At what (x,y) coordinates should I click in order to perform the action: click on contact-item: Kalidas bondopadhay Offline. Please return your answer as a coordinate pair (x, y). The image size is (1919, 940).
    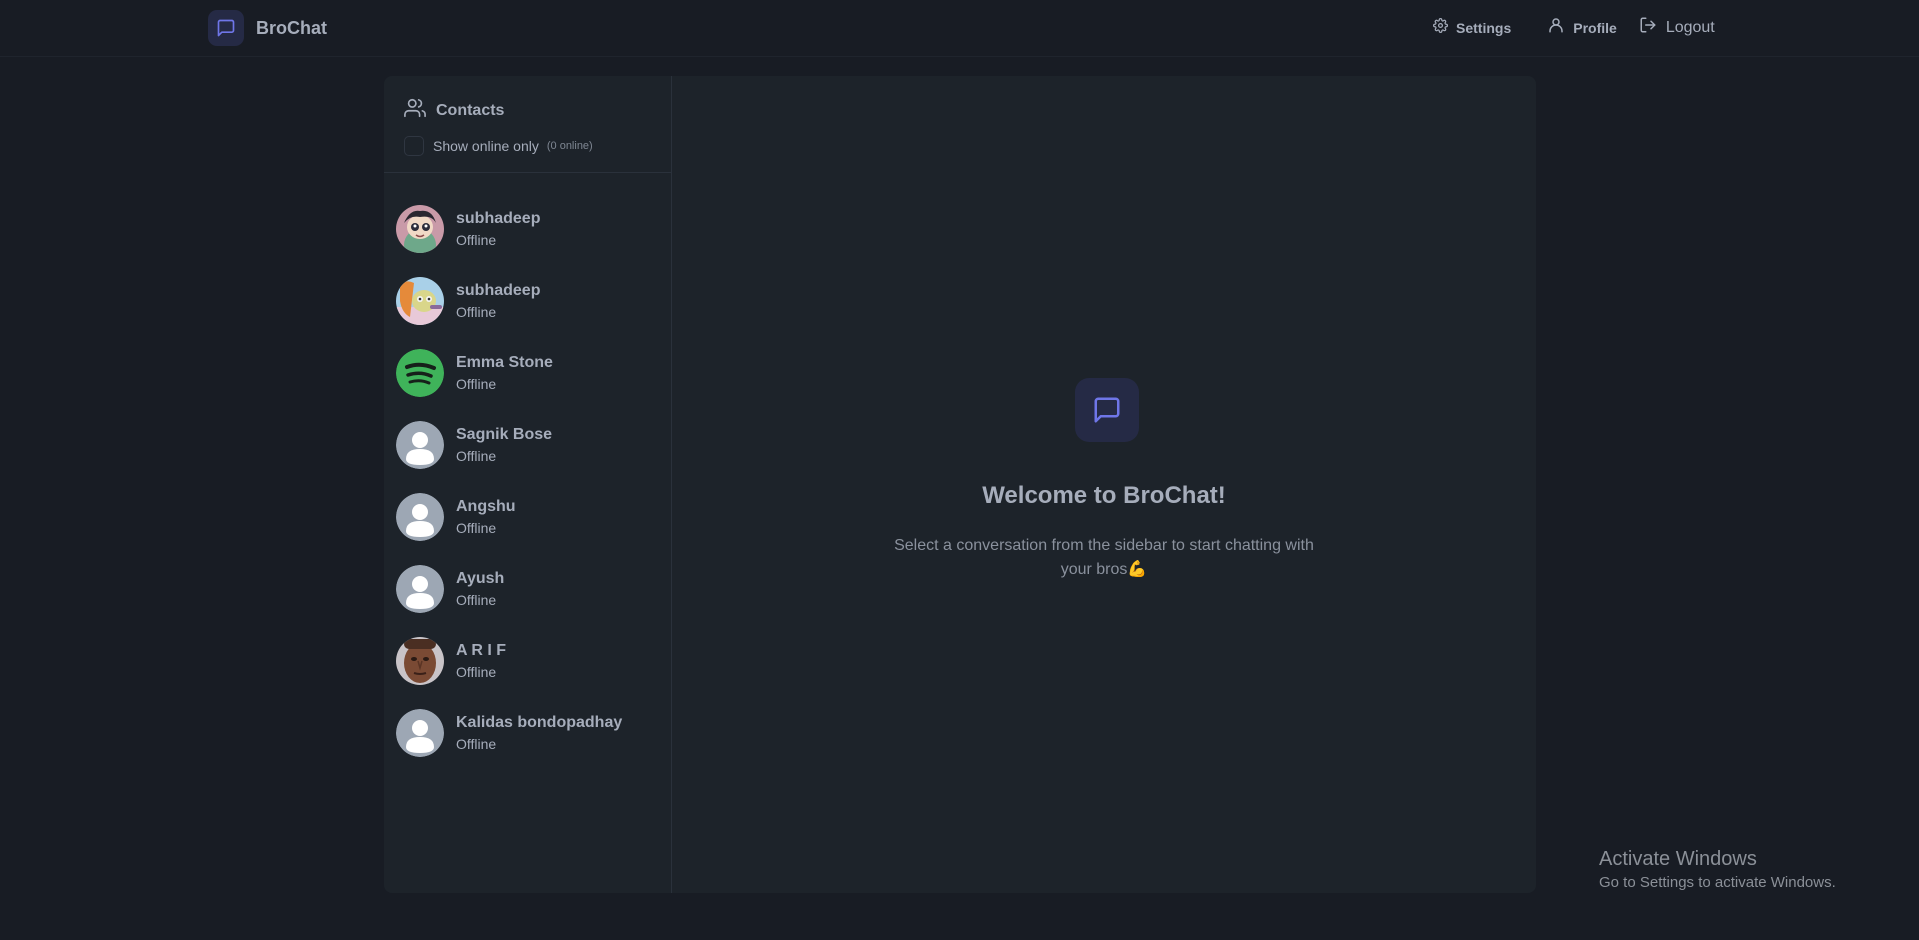
    Looking at the image, I should click on (527, 733).